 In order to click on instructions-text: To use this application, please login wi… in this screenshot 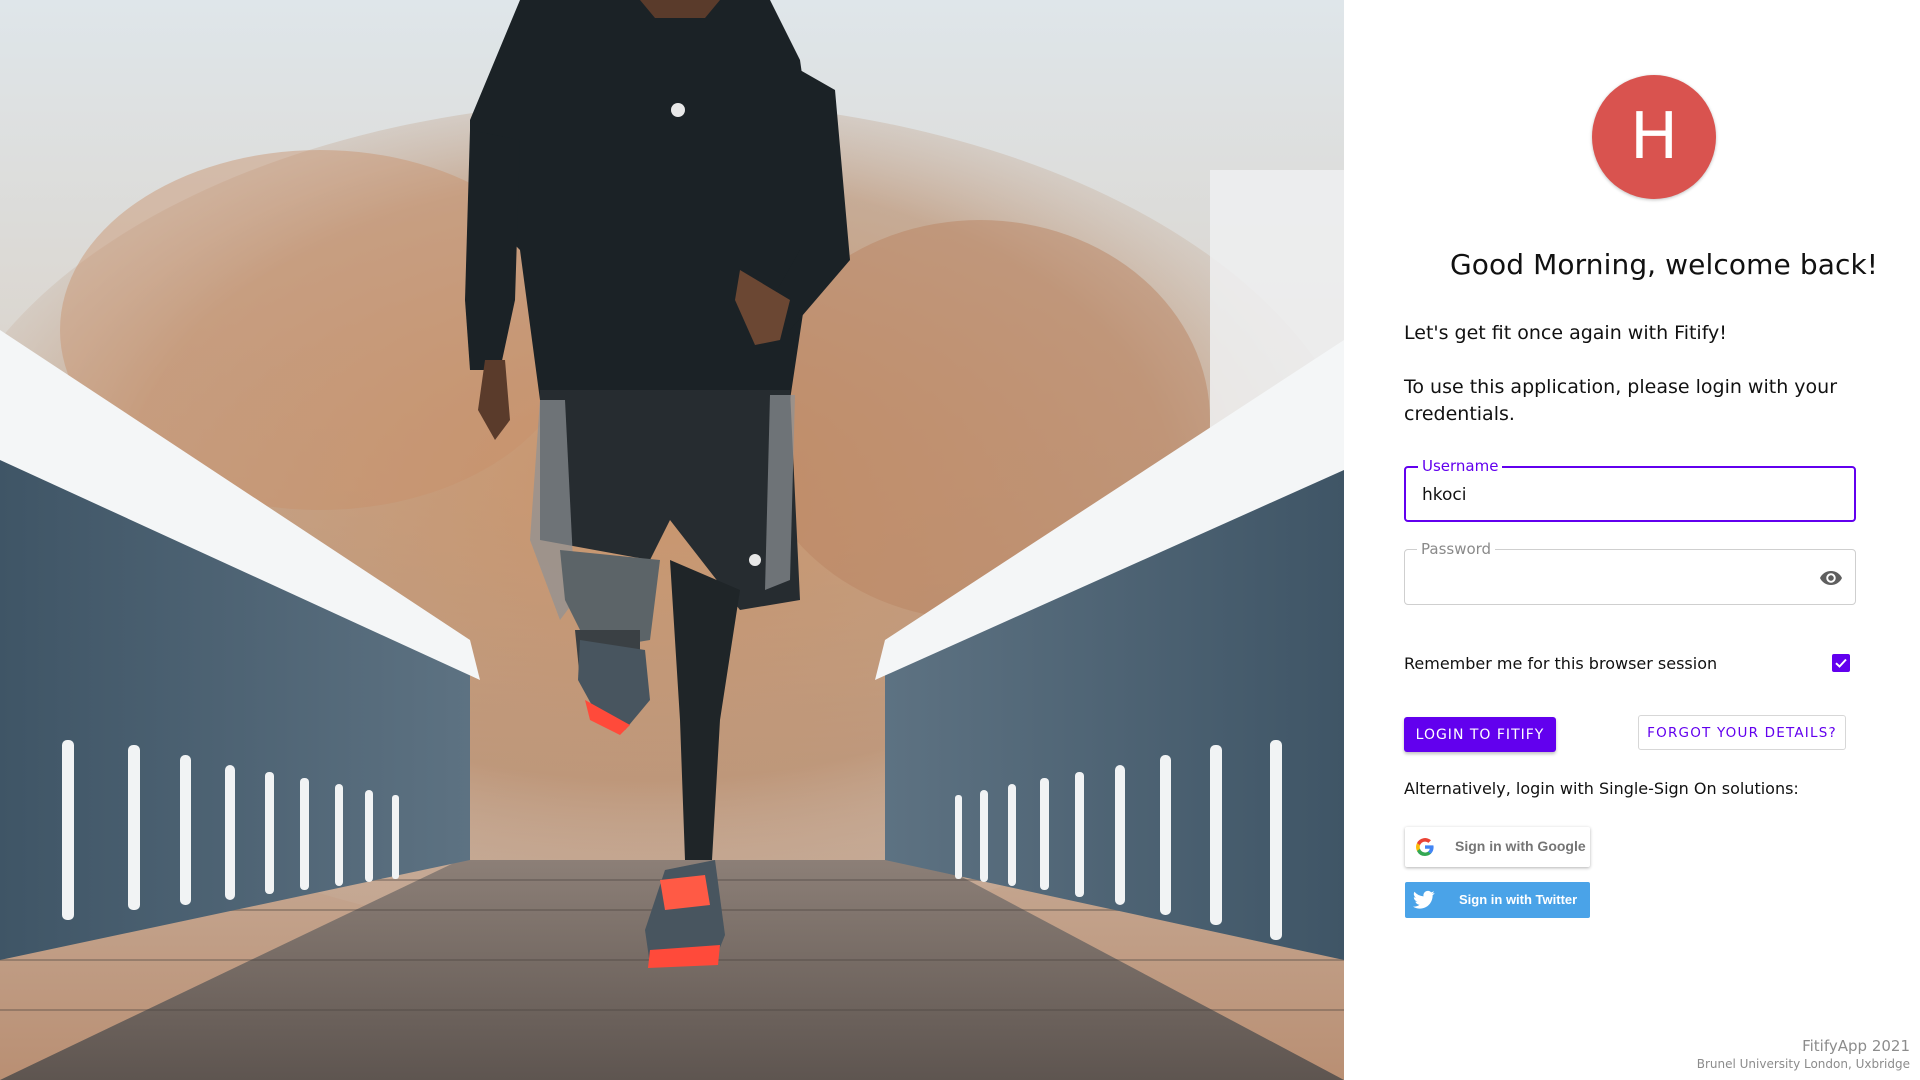, I will do `click(1621, 400)`.